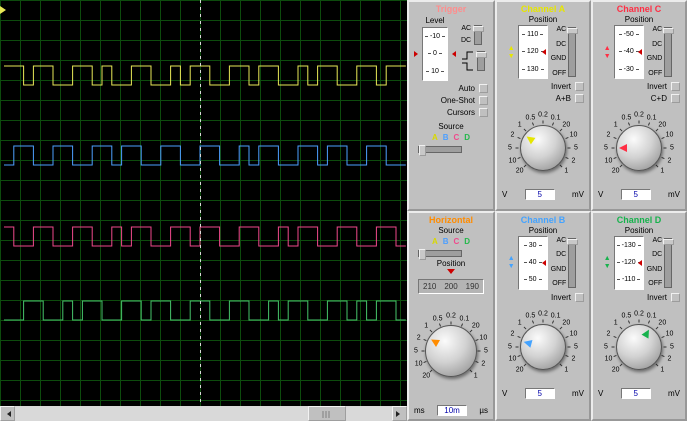 The width and height of the screenshot is (687, 421). I want to click on scope-scrollbar, so click(203, 413).